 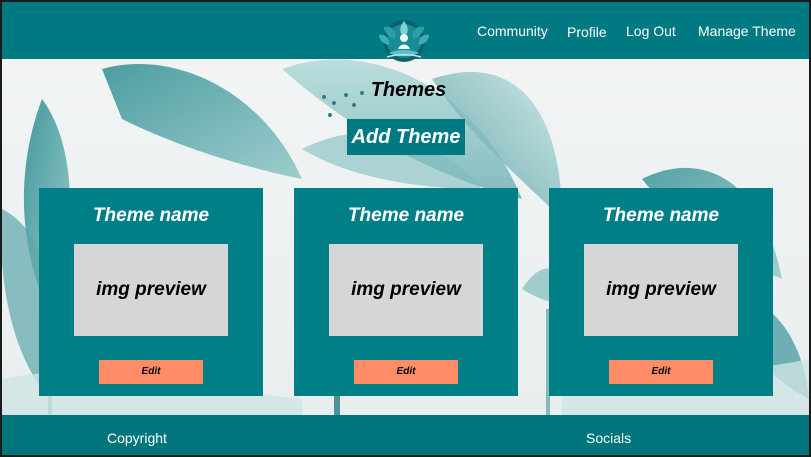 What do you see at coordinates (512, 31) in the screenshot?
I see `nav-community-link: Community` at bounding box center [512, 31].